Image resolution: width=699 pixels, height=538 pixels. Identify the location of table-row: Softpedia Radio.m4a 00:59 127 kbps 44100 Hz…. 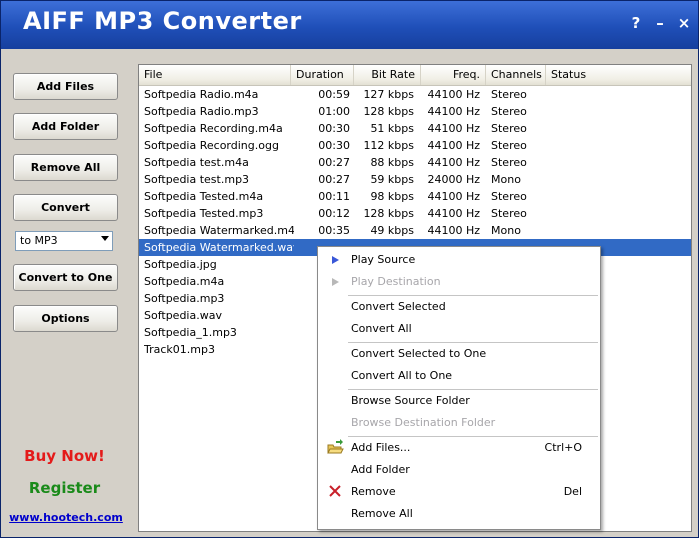
(415, 94).